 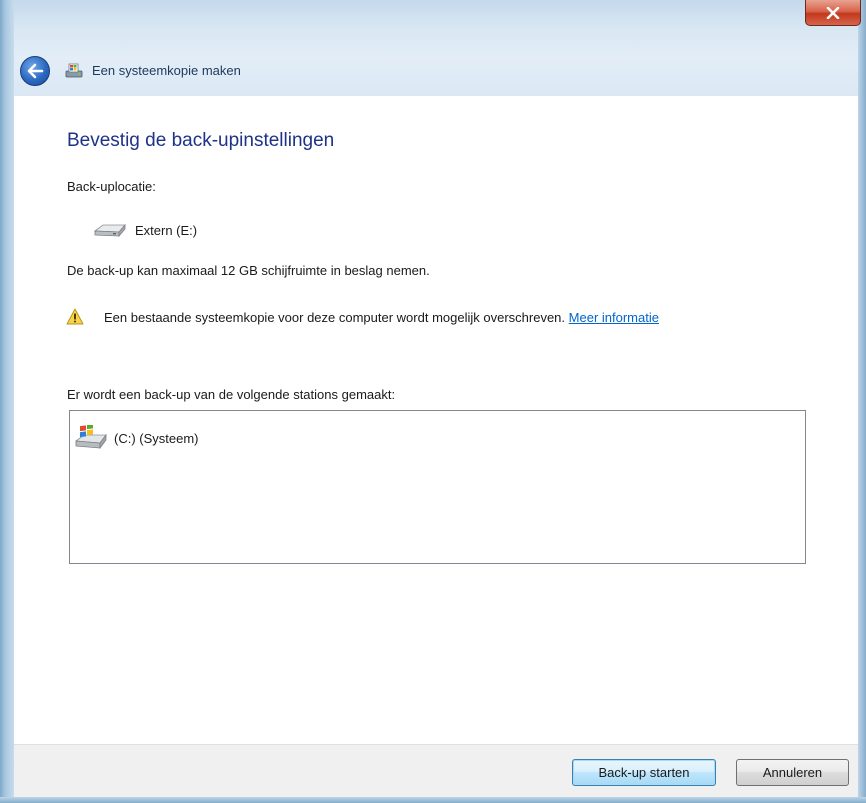 I want to click on window-title: Een systeemkopie maken, so click(x=166, y=70).